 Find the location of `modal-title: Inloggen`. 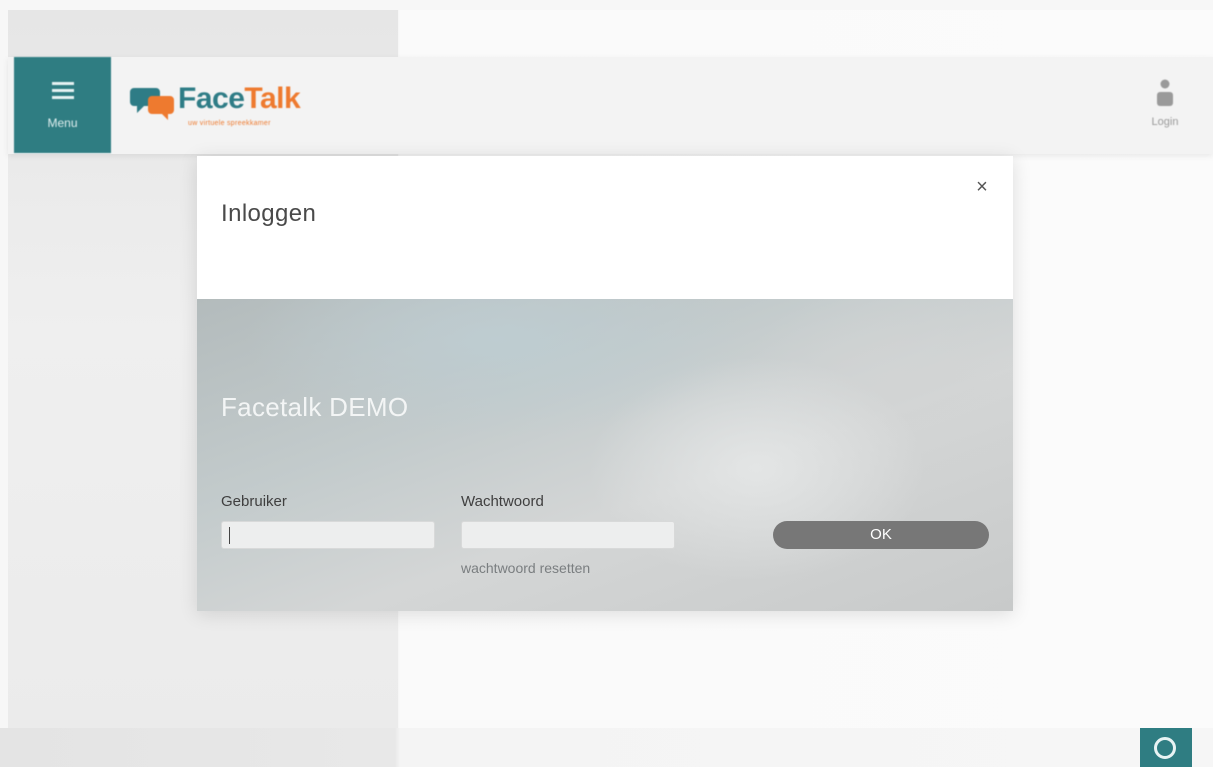

modal-title: Inloggen is located at coordinates (269, 213).